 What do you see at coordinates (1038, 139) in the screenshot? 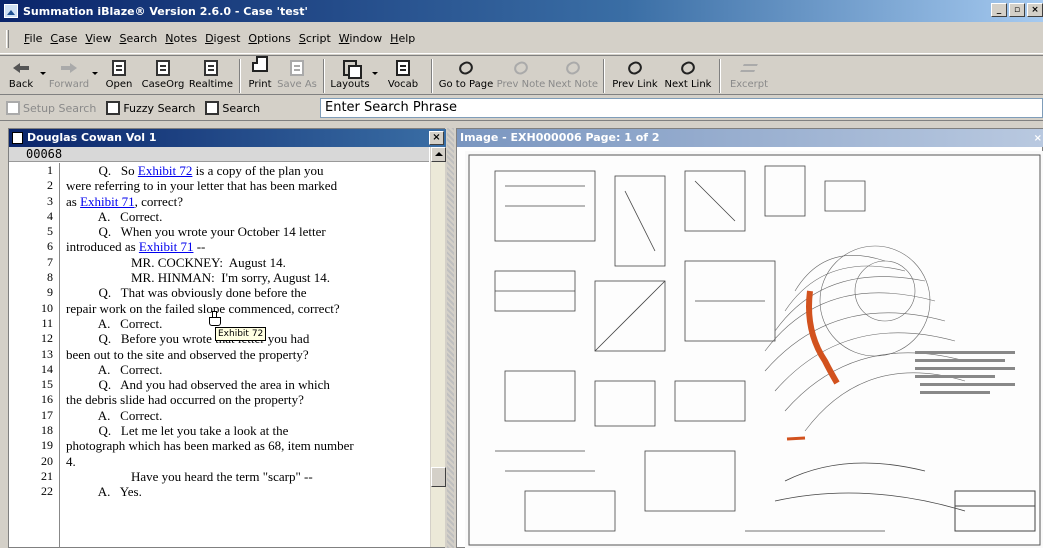
I see `image-close-icon: ×` at bounding box center [1038, 139].